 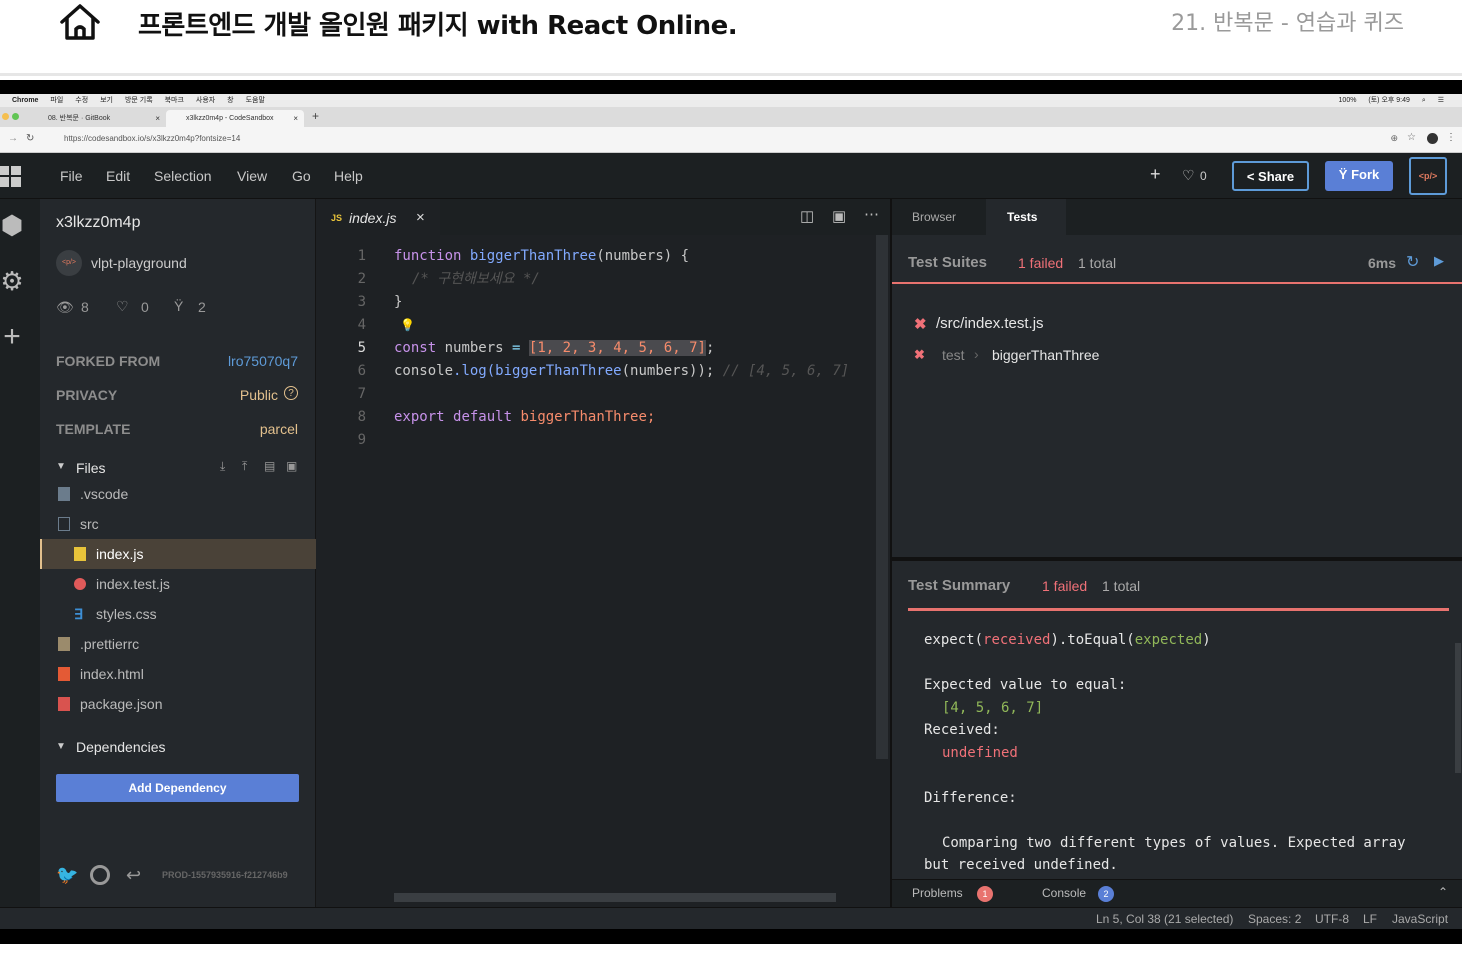 What do you see at coordinates (839, 216) in the screenshot?
I see `preview-icon: ▣` at bounding box center [839, 216].